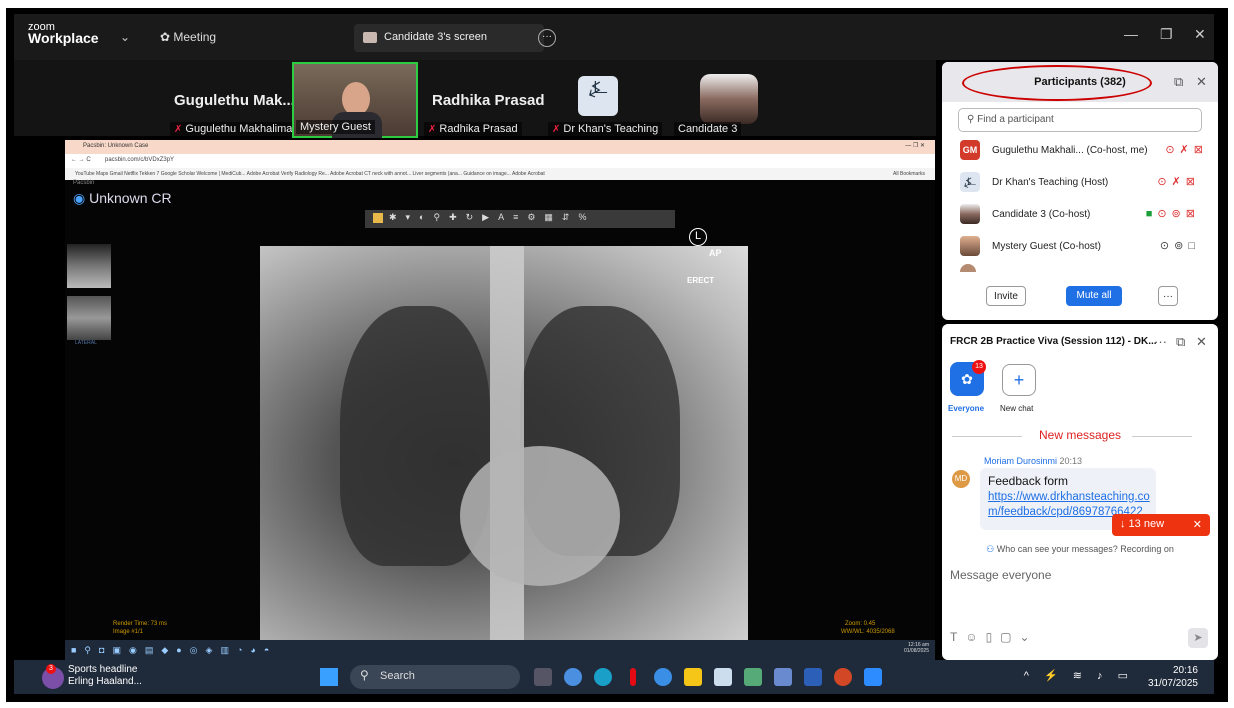  What do you see at coordinates (915, 145) in the screenshot?
I see `browser-window-controls: — ❐ ✕` at bounding box center [915, 145].